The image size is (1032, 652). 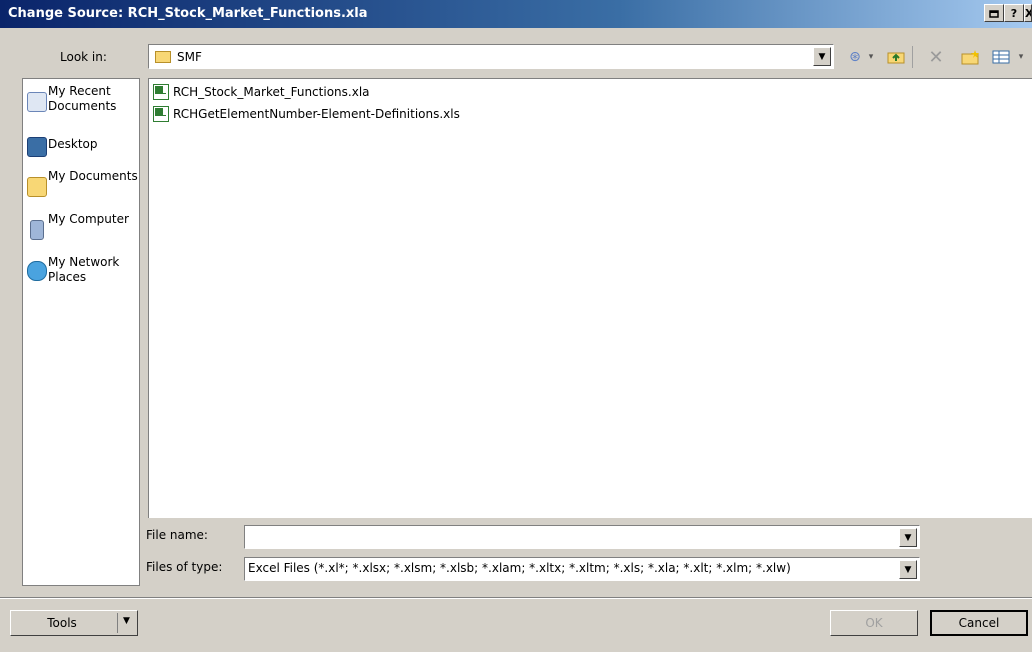 What do you see at coordinates (93, 176) in the screenshot?
I see `place-label: My Documents` at bounding box center [93, 176].